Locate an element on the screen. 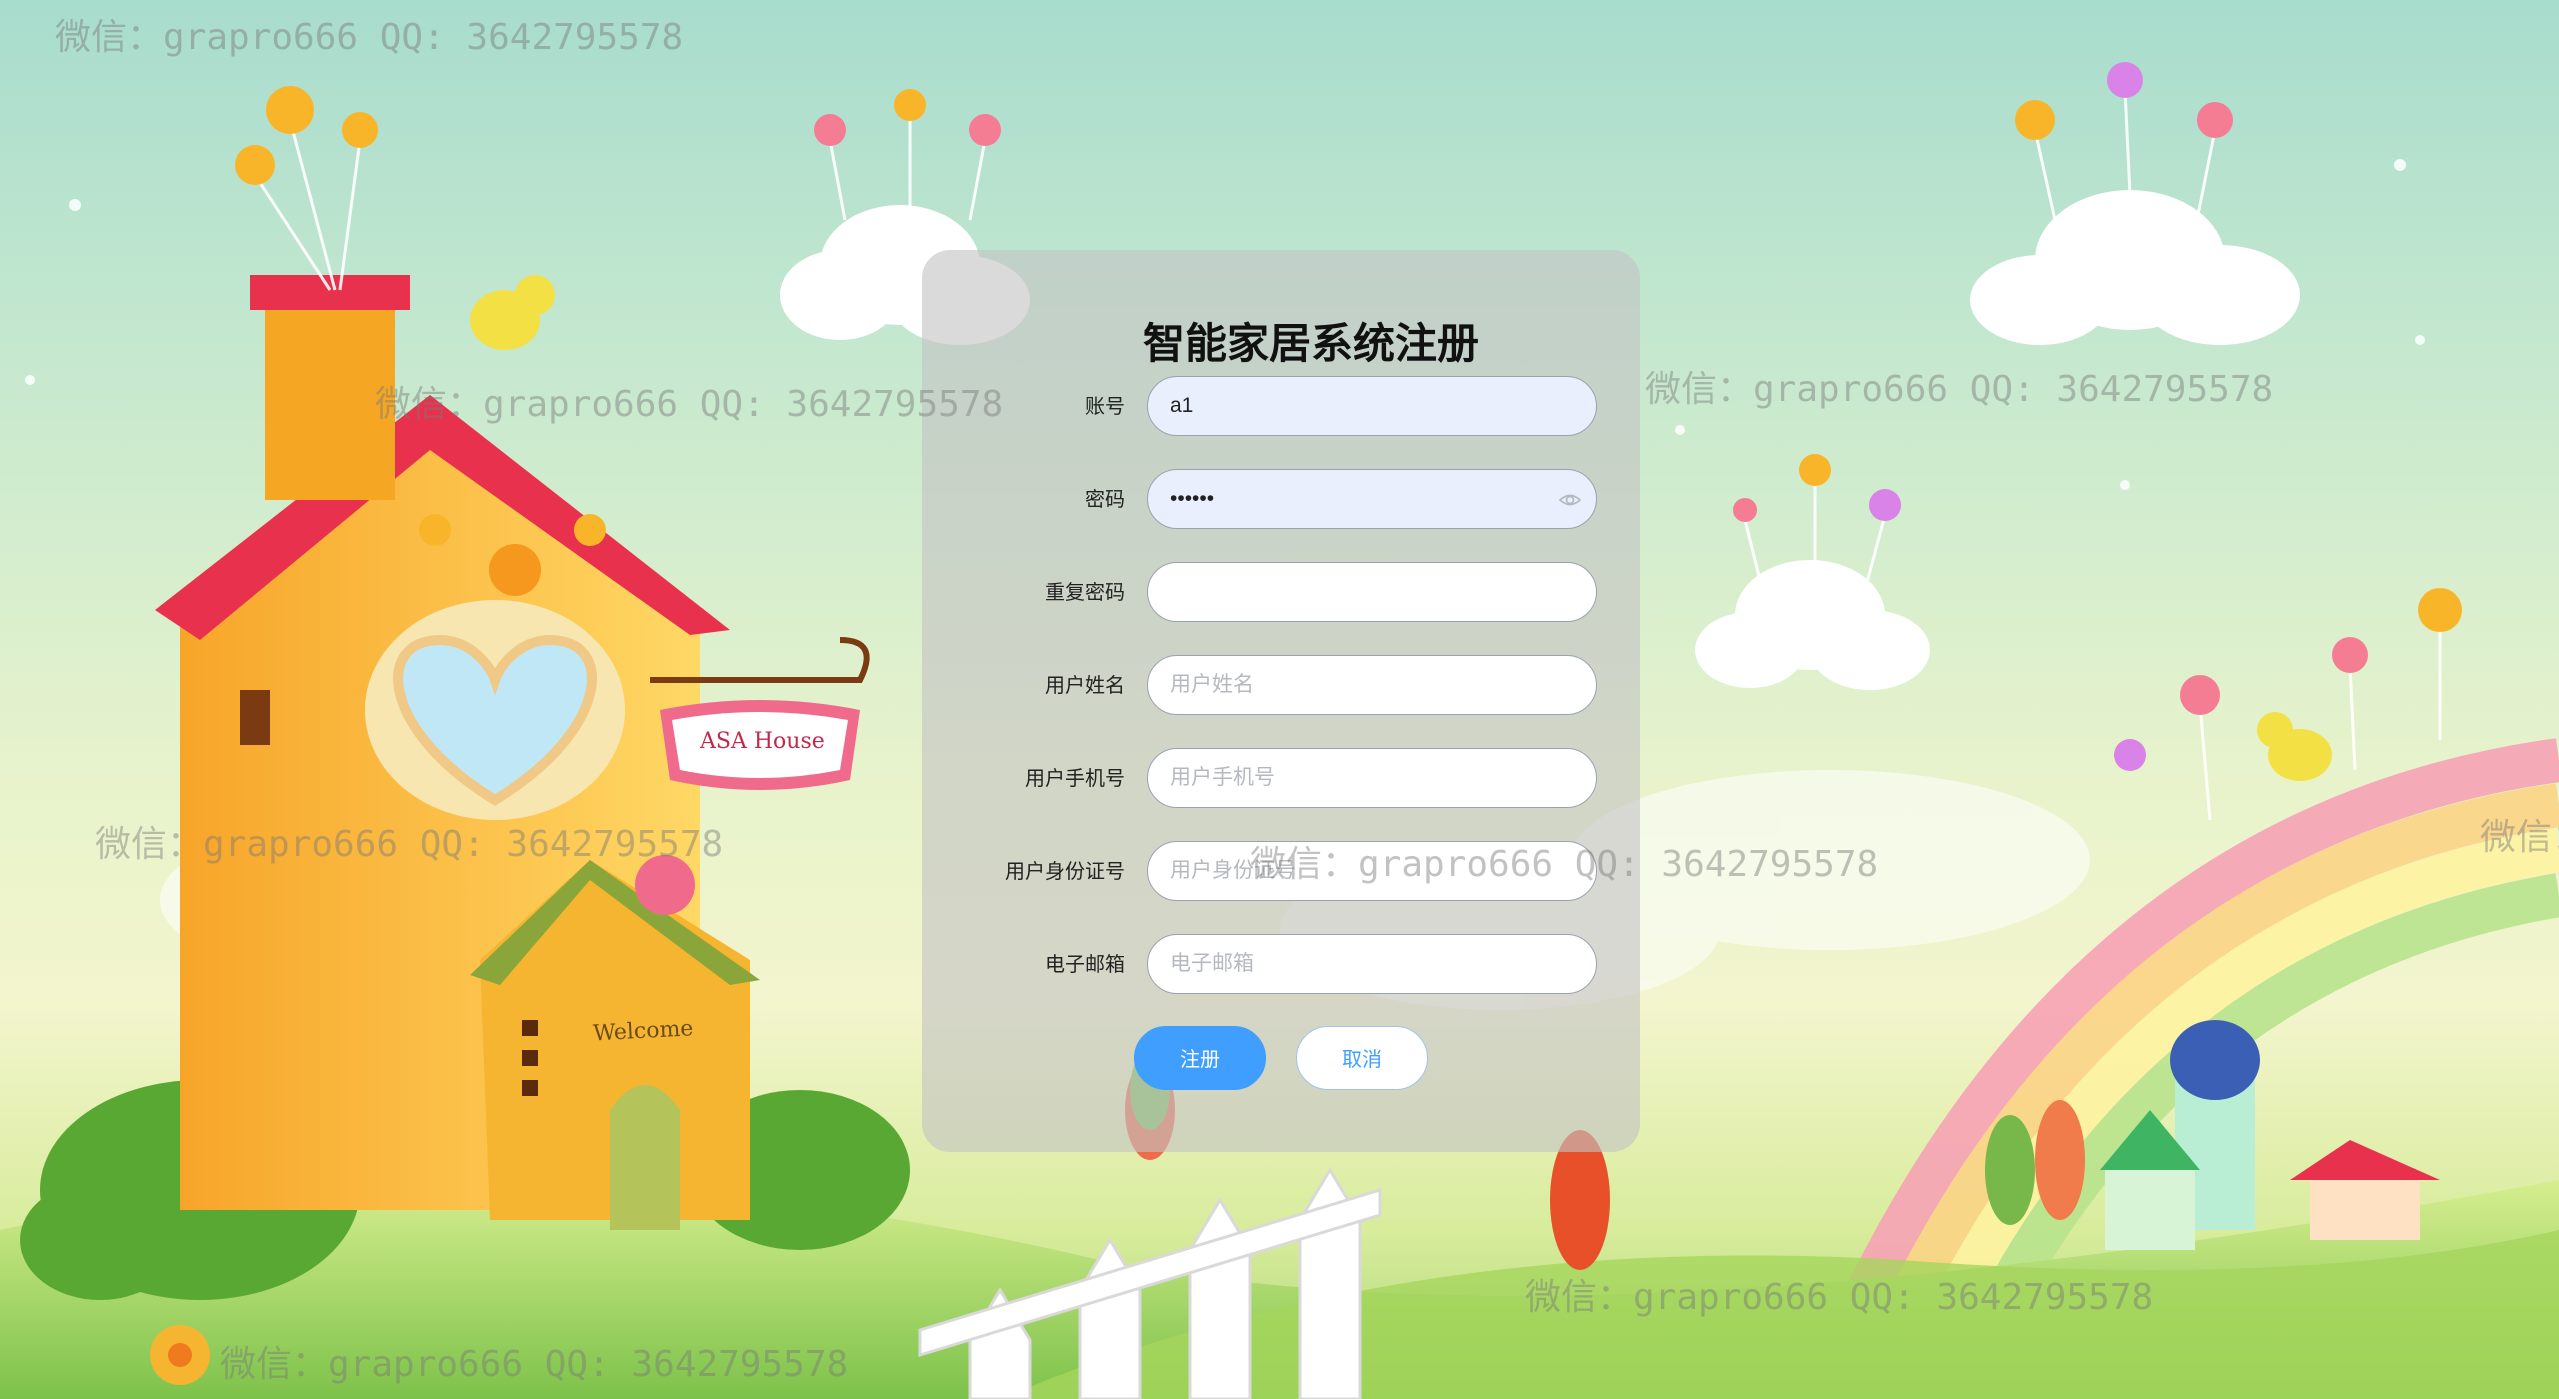 This screenshot has height=1399, width=2559. account-input is located at coordinates (1360, 406).